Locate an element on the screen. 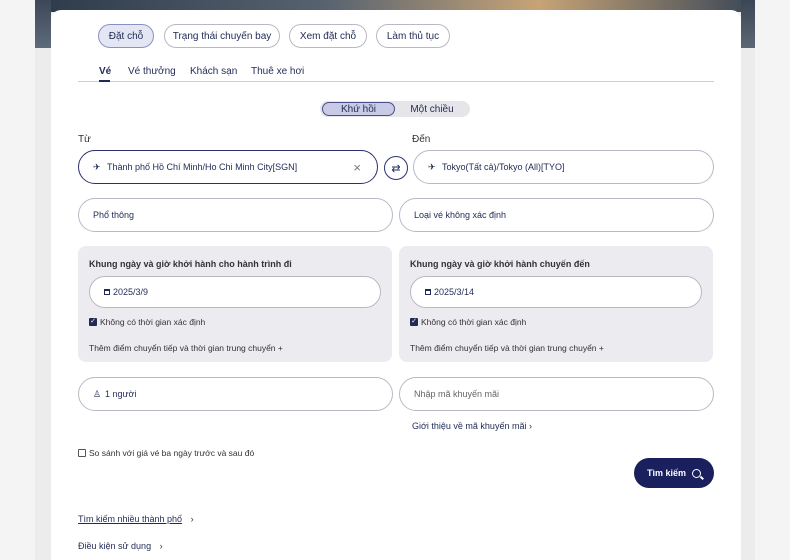 The width and height of the screenshot is (790, 560). promo-code-placeholder: Nhập mã khuyến mãi is located at coordinates (457, 394).